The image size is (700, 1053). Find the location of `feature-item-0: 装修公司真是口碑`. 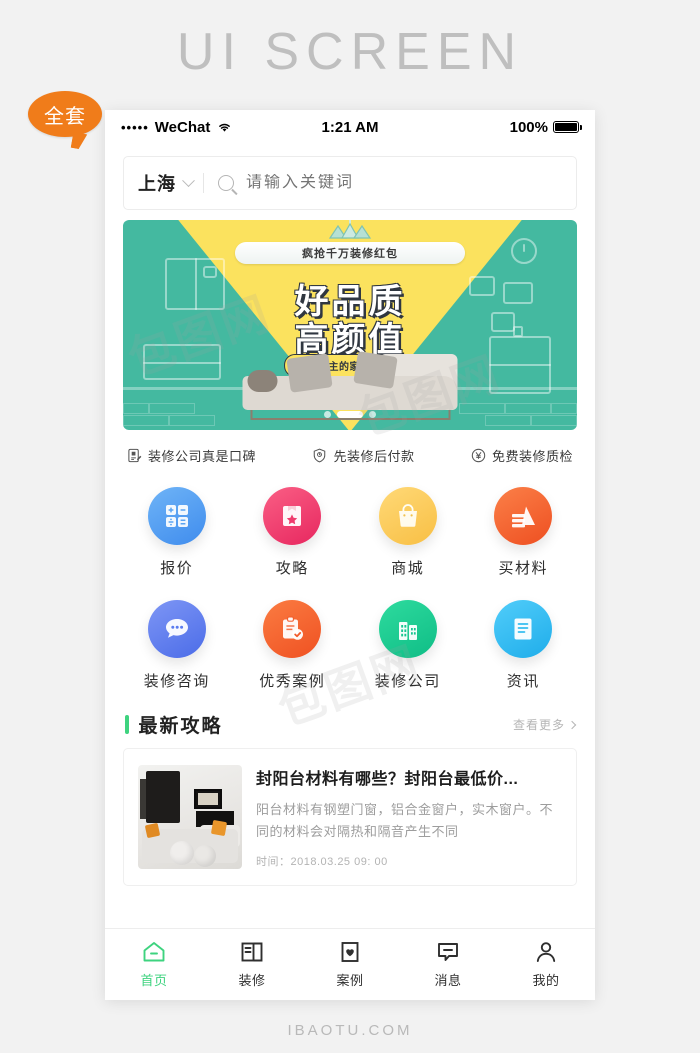

feature-item-0: 装修公司真是口碑 is located at coordinates (191, 455).